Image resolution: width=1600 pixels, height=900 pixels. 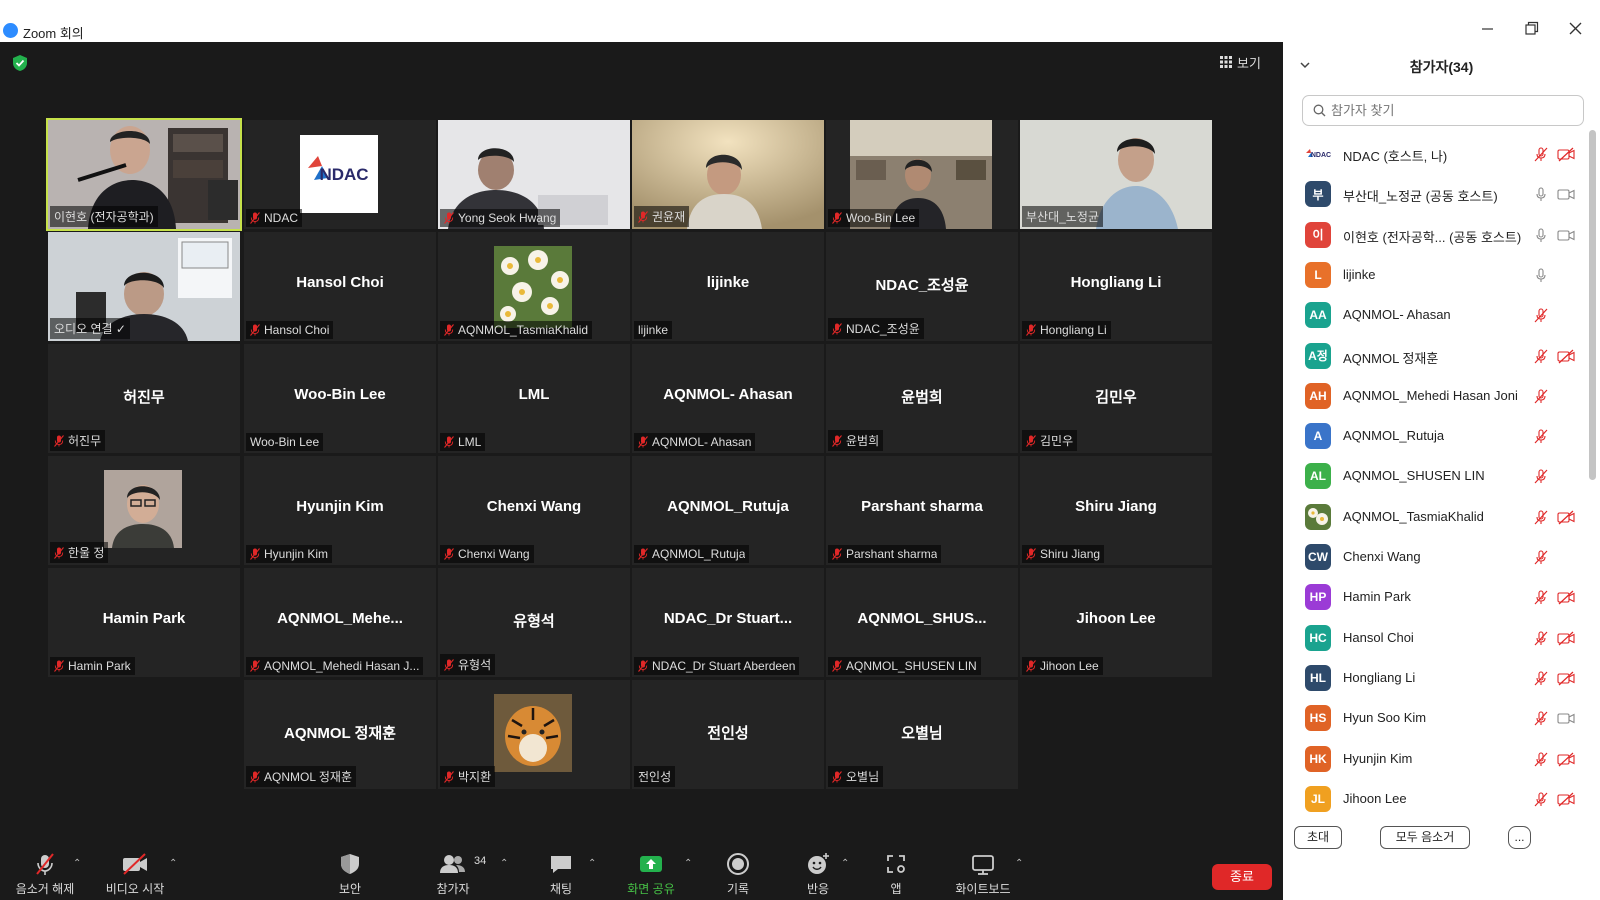 I want to click on video-tile: 허진무 허진무, so click(x=144, y=398).